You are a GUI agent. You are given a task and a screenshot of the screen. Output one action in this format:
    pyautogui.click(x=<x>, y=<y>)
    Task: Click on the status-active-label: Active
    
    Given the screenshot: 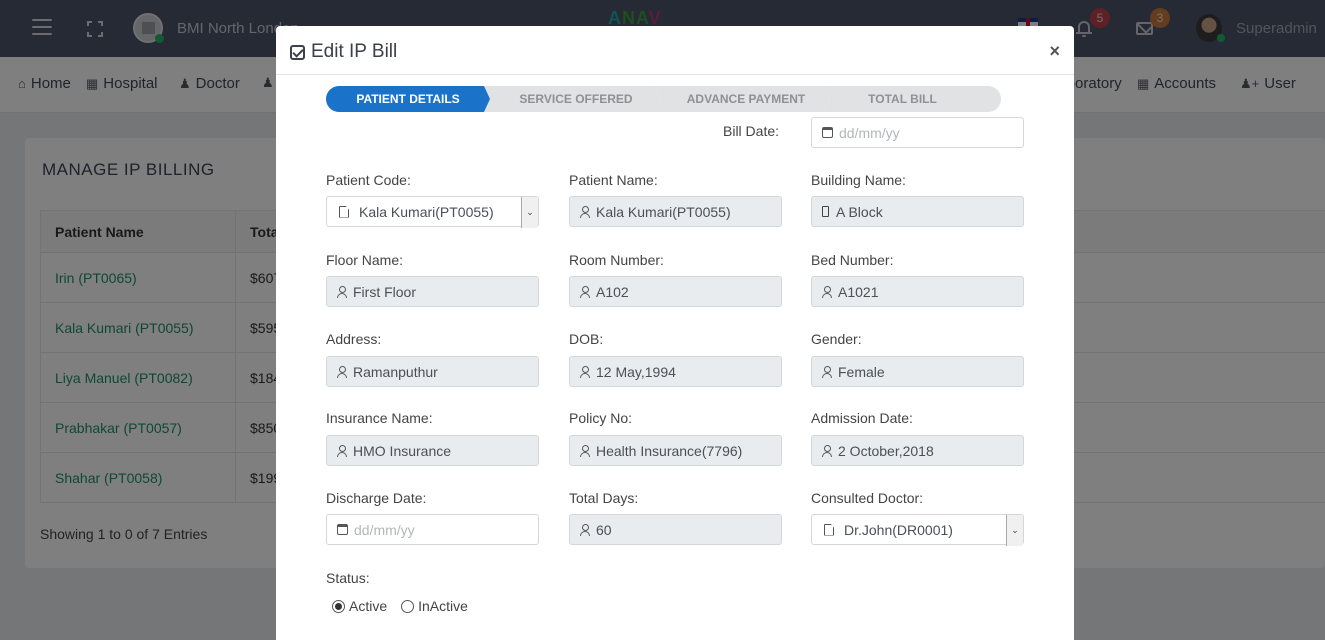 What is the action you would take?
    pyautogui.click(x=368, y=606)
    